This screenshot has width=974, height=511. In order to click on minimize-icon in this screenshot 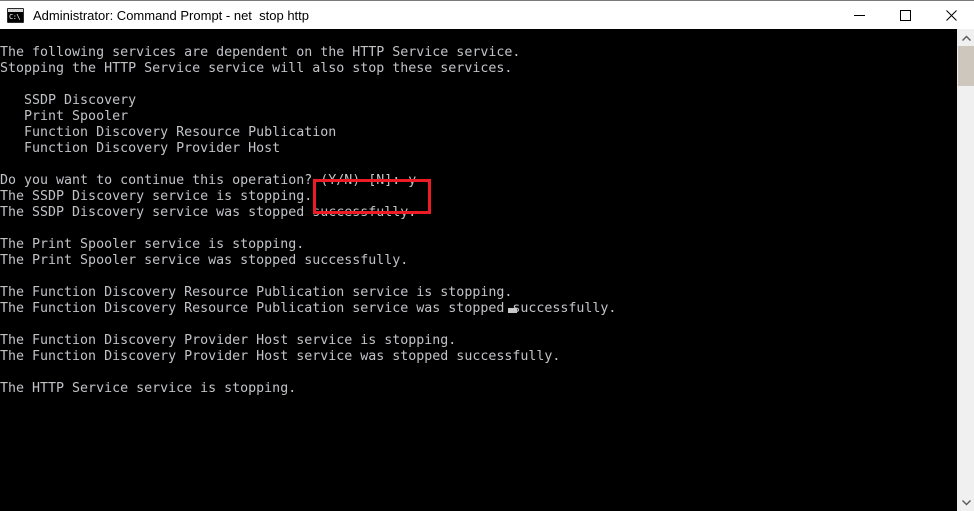, I will do `click(859, 15)`.